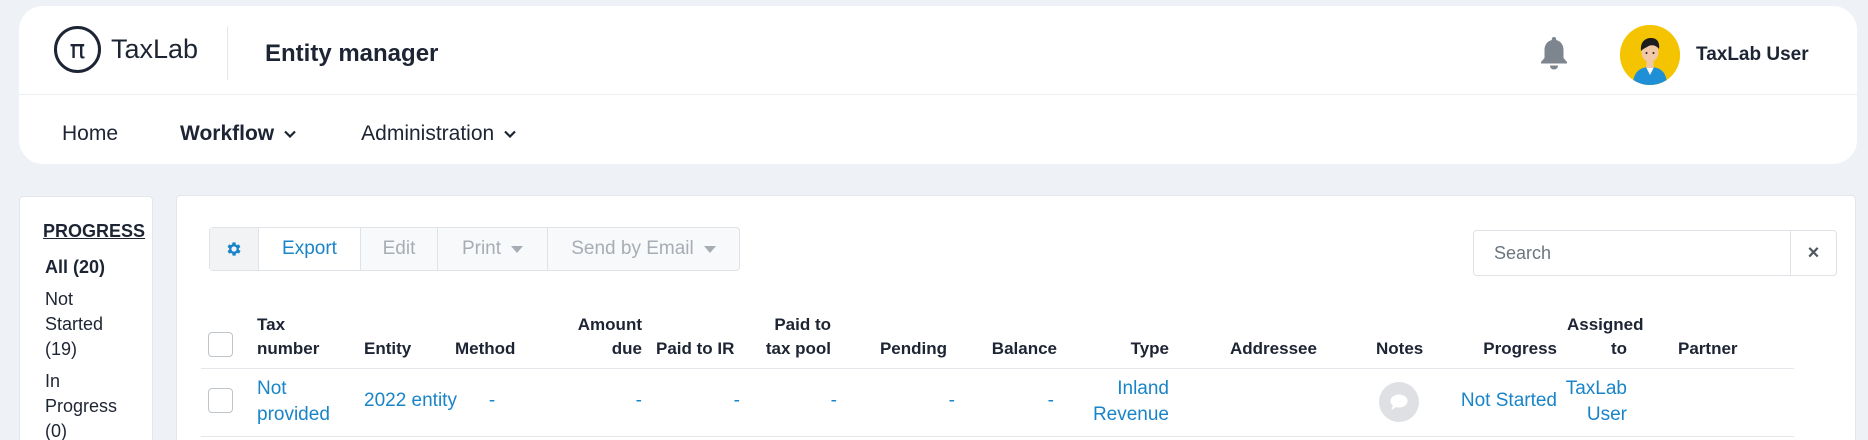 The image size is (1868, 440). Describe the element at coordinates (1050, 400) in the screenshot. I see `cell-balance: -` at that location.